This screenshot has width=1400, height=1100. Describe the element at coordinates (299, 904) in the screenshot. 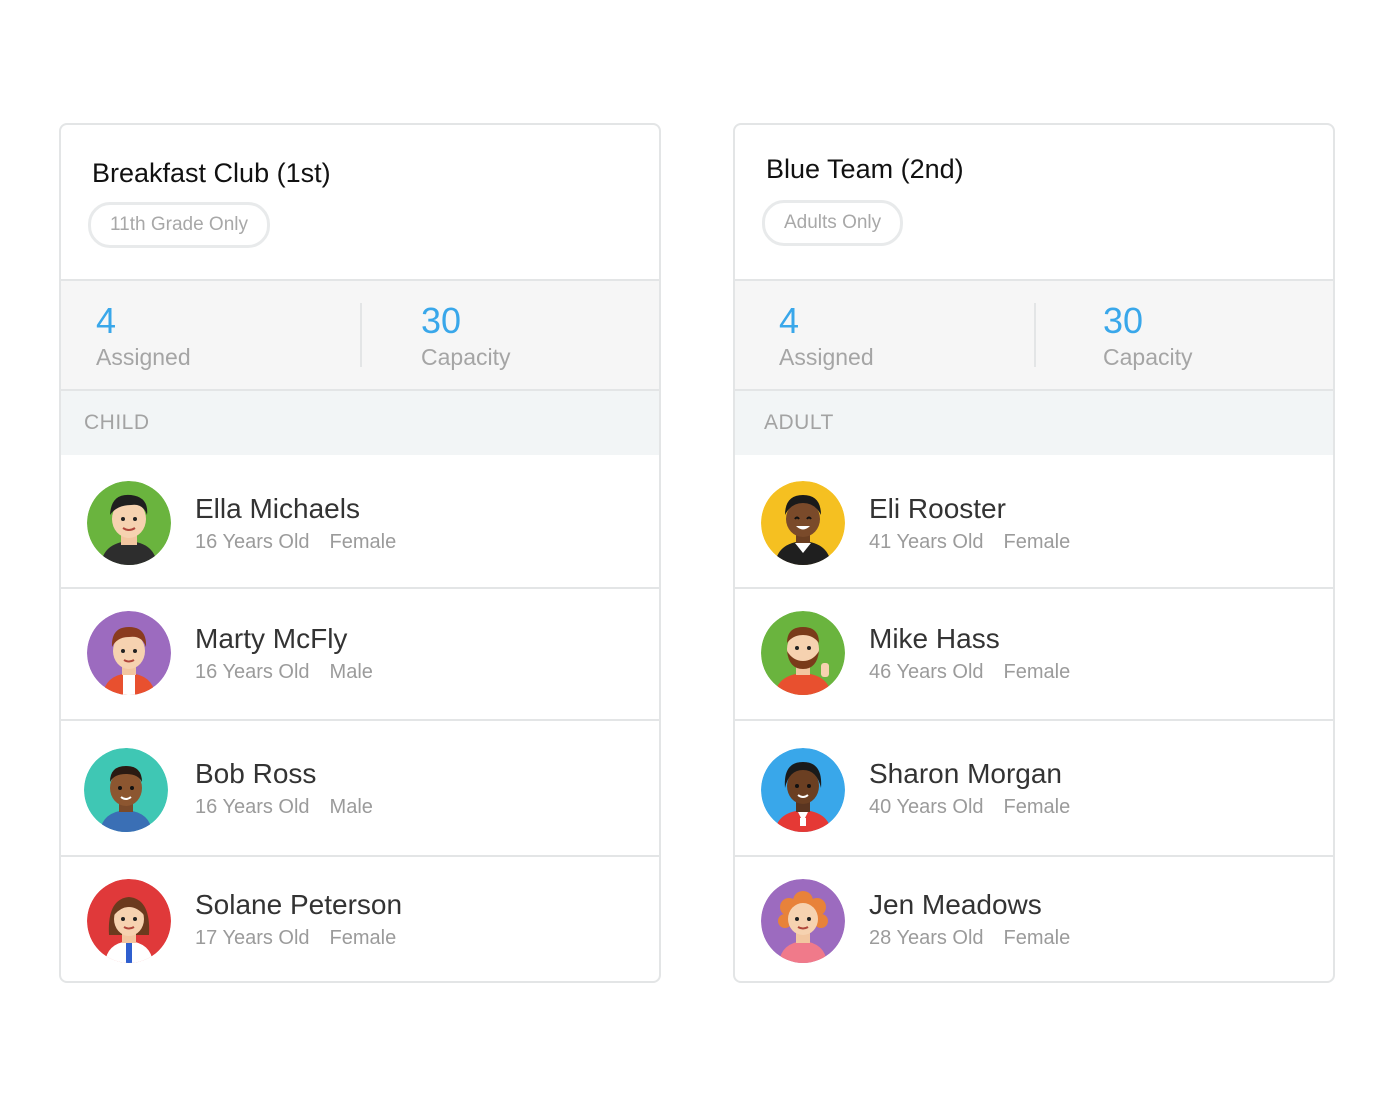

I see `member-name: Solane Peterson` at that location.